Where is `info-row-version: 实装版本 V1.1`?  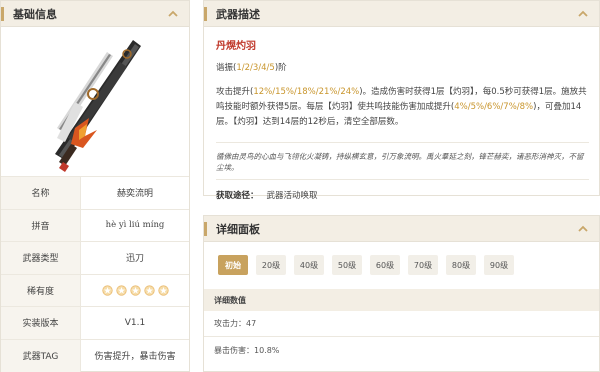
info-row-version: 实装版本 V1.1 is located at coordinates (95, 323).